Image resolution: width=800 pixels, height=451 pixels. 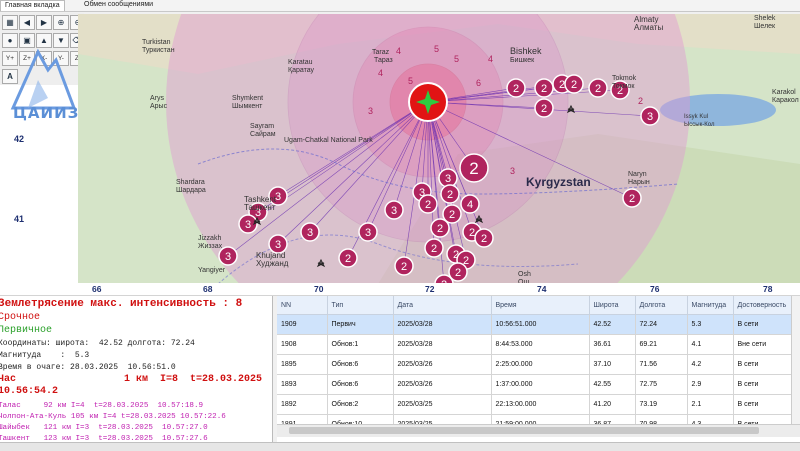 What do you see at coordinates (20, 317) in the screenshot?
I see `urgency-label: Срочное` at bounding box center [20, 317].